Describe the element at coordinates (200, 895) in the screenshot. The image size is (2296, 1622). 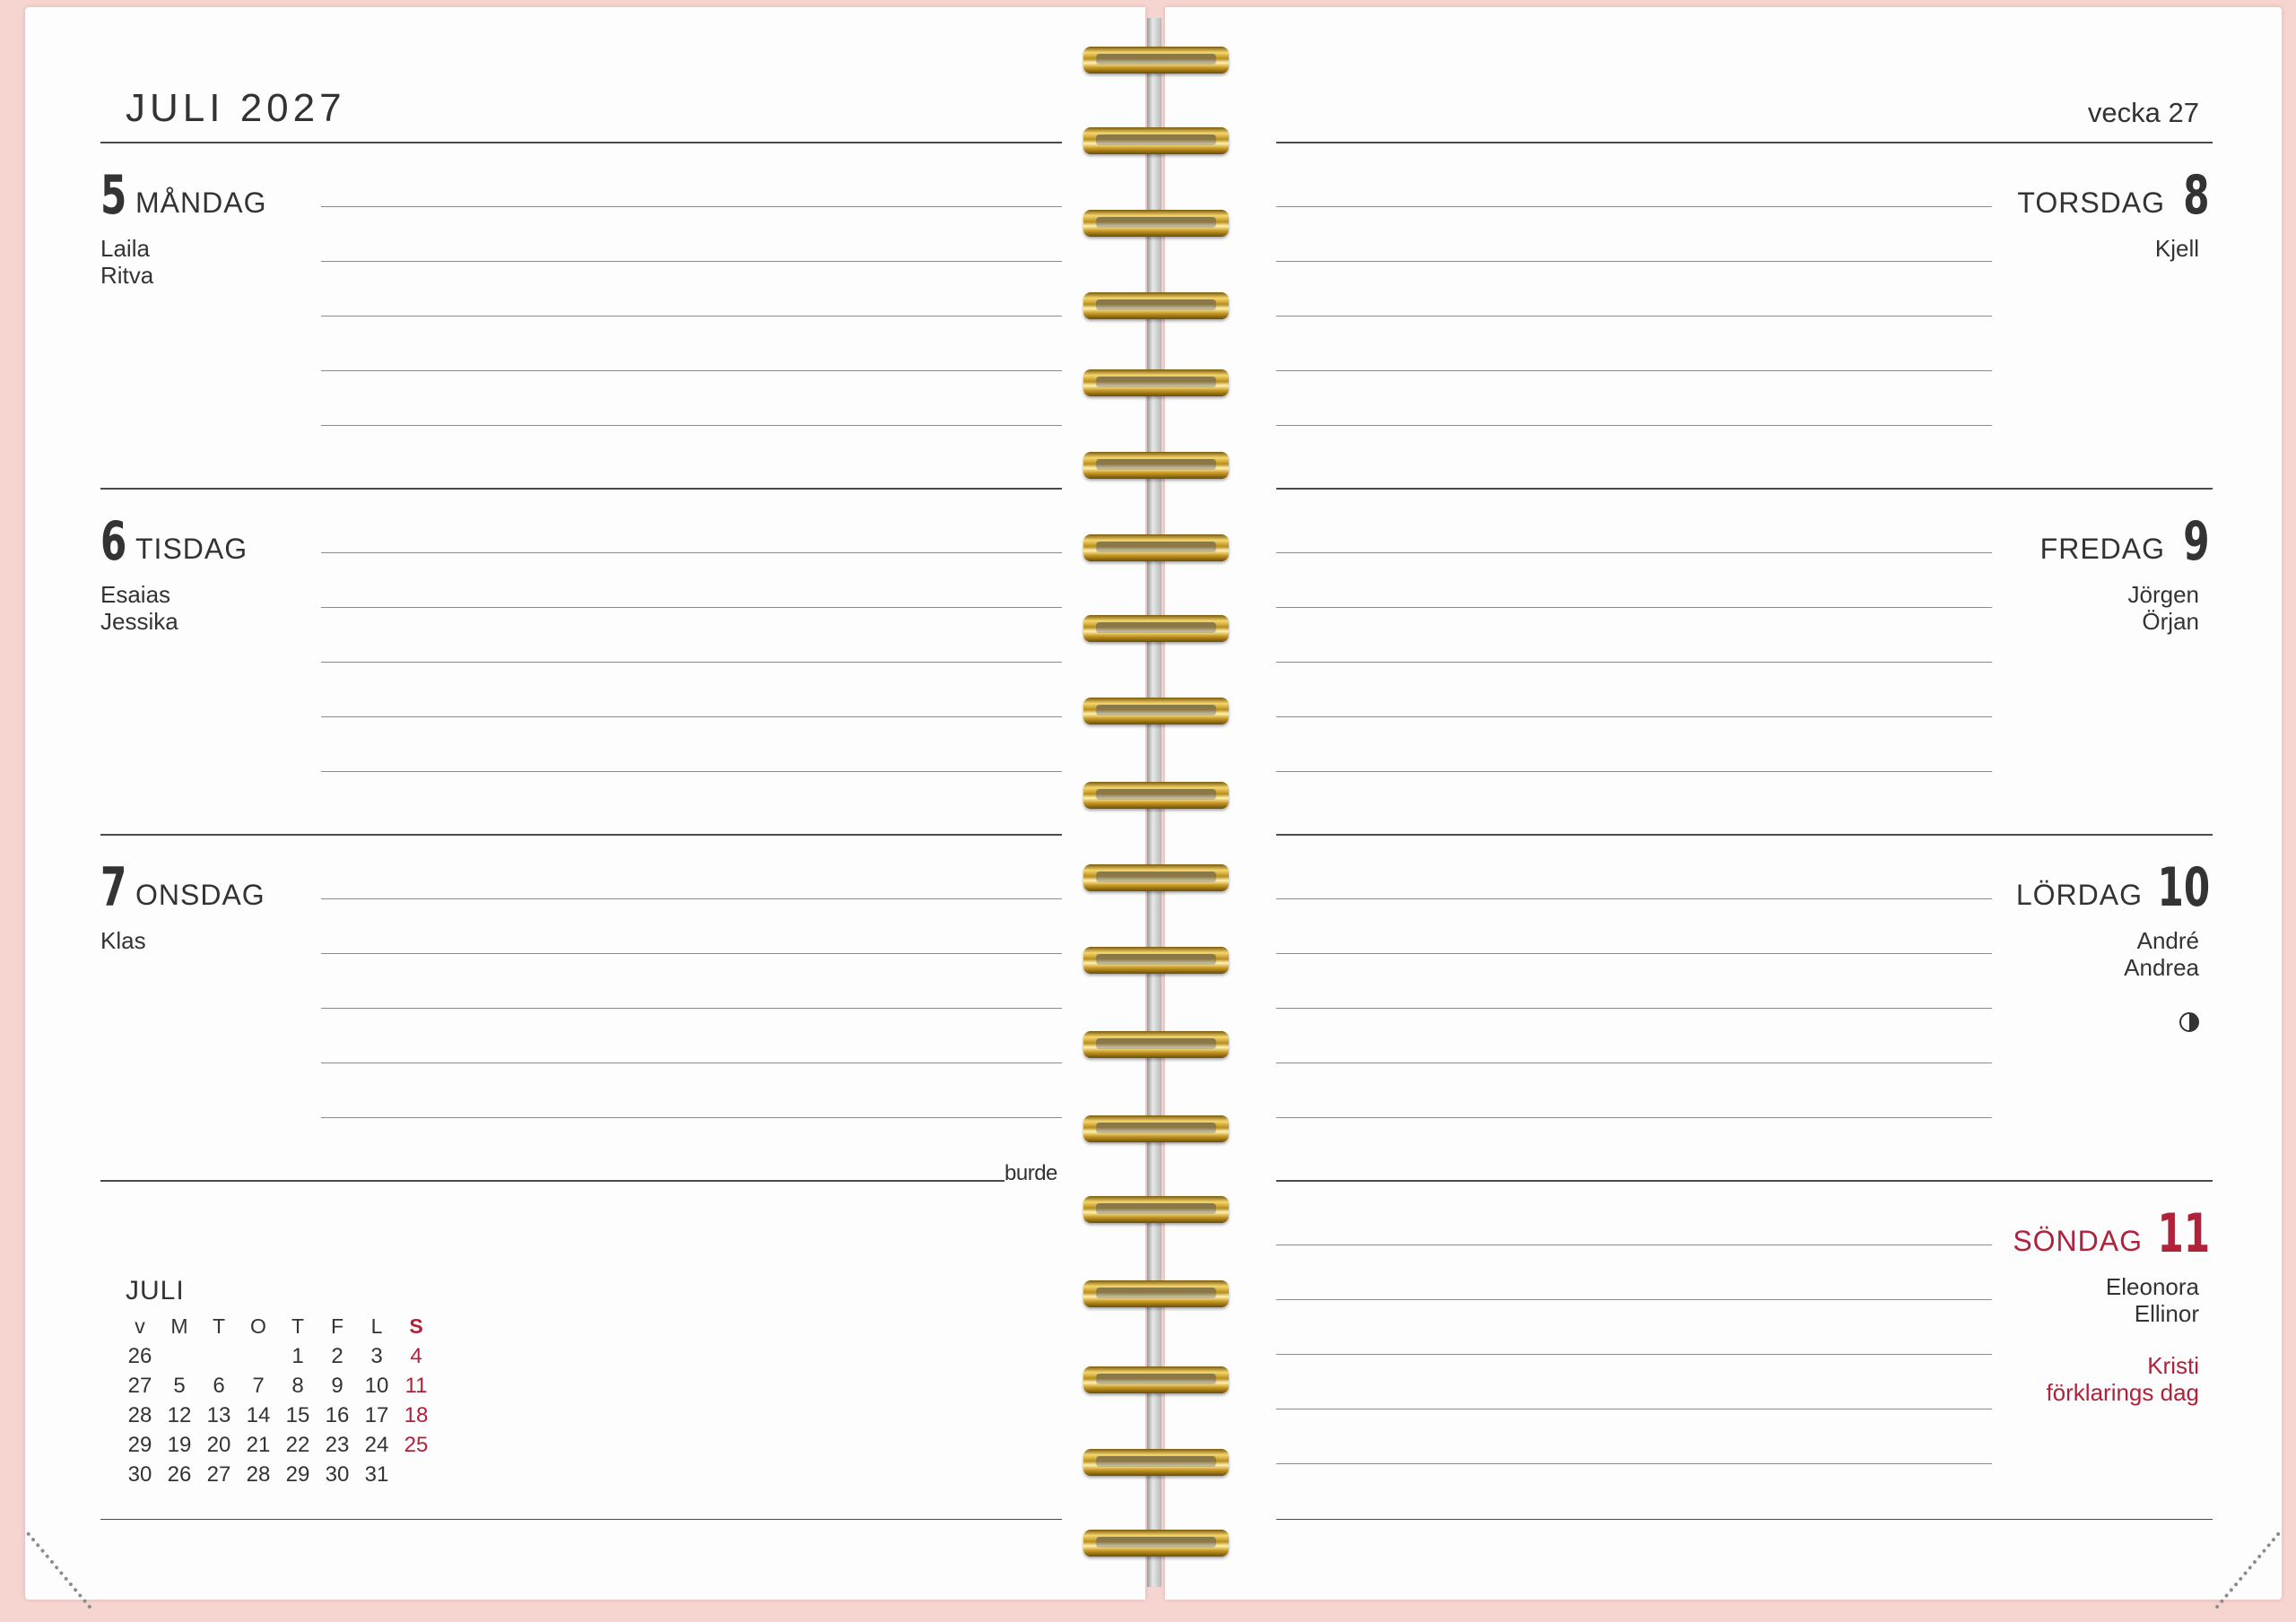
I see `day-name: ONSDAG` at that location.